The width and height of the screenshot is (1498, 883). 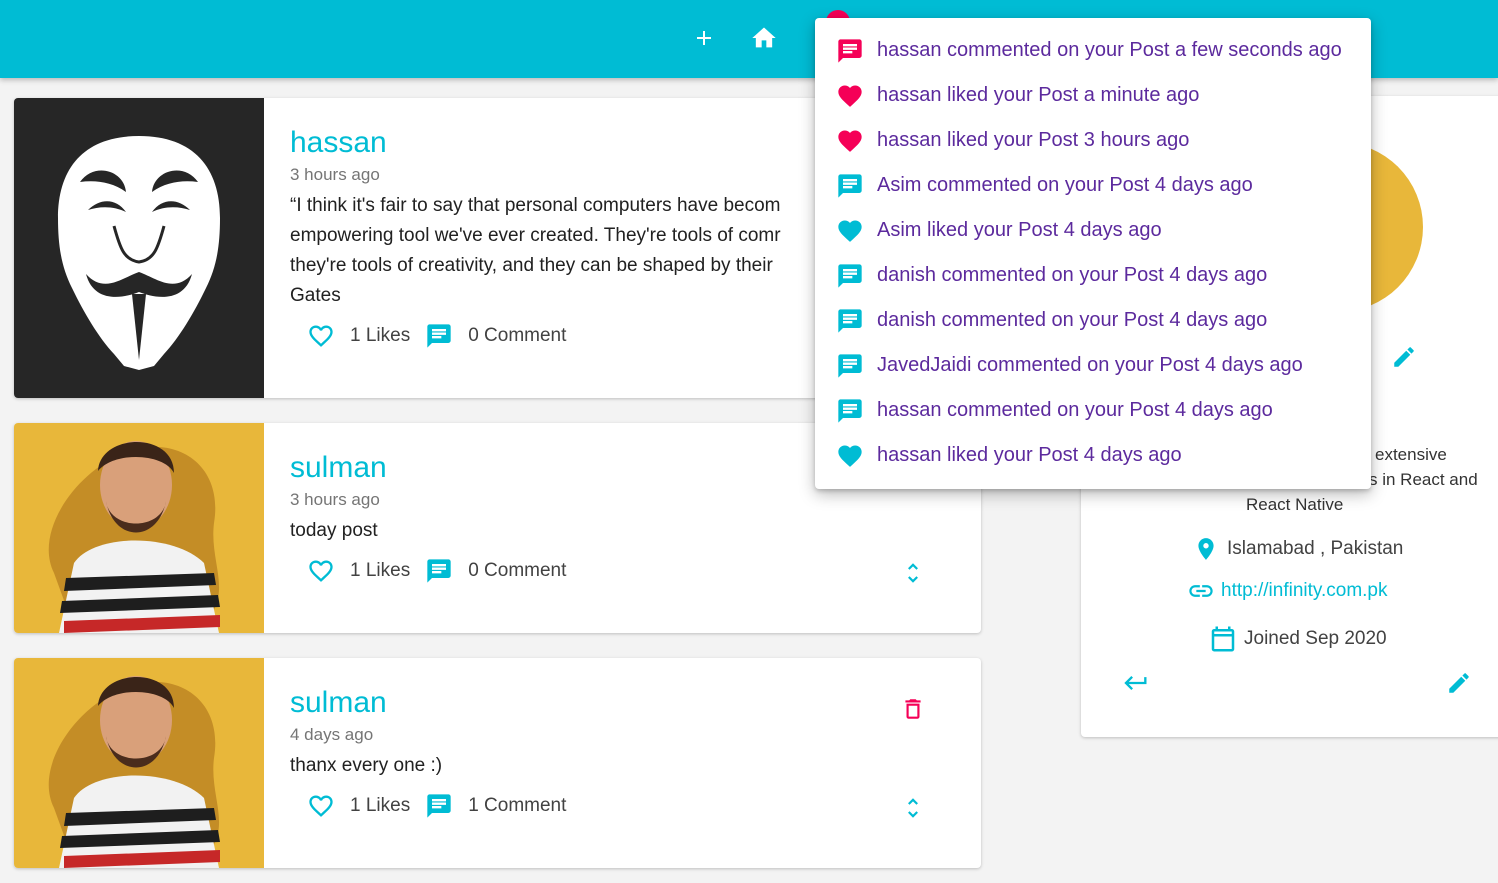 I want to click on home-icon, so click(x=764, y=37).